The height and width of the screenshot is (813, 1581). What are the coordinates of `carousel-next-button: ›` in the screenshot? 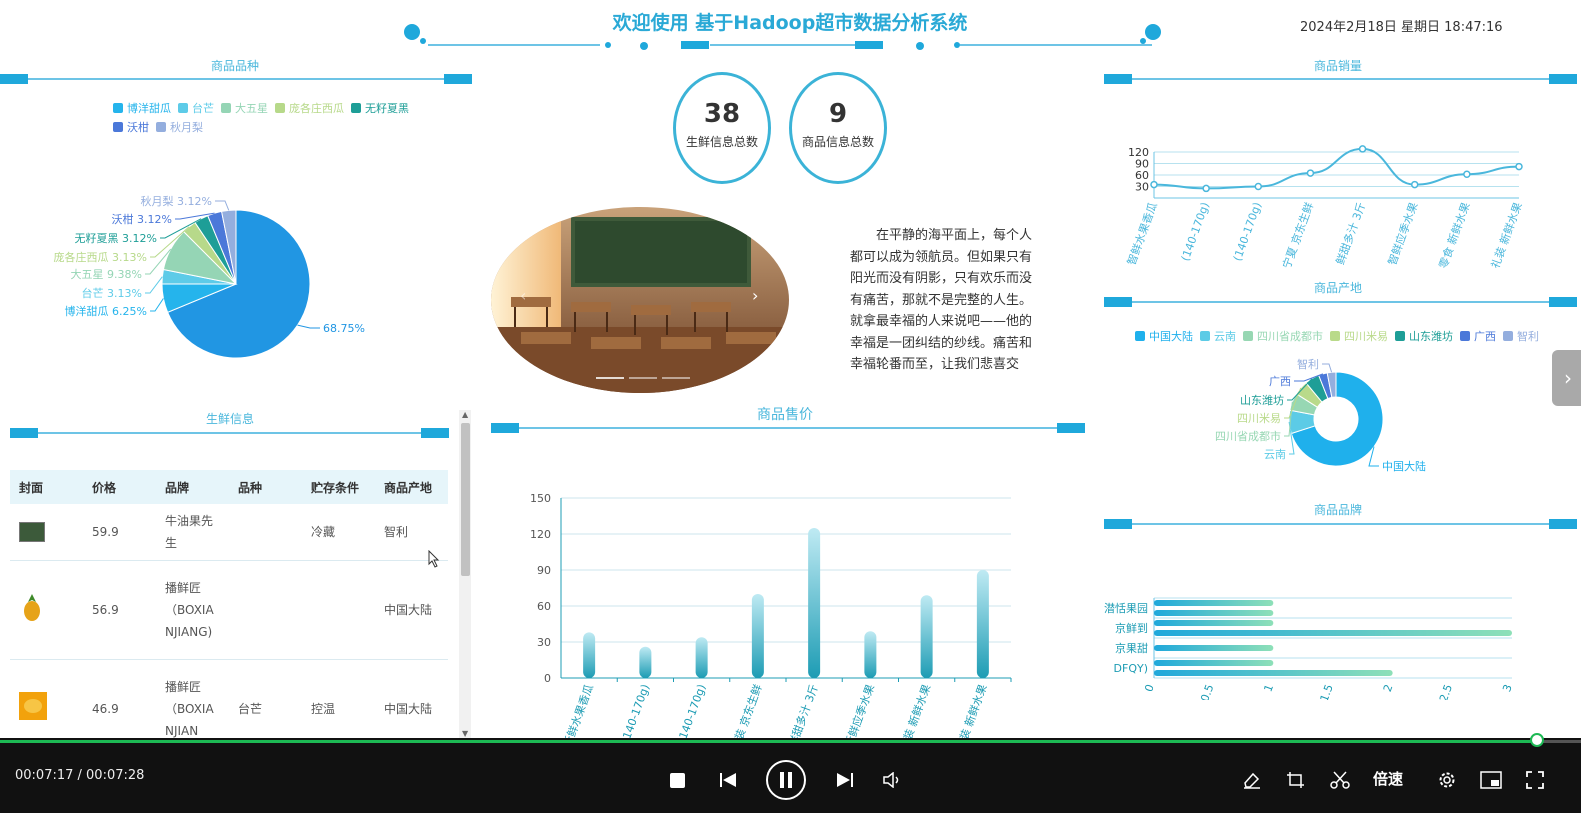 It's located at (755, 295).